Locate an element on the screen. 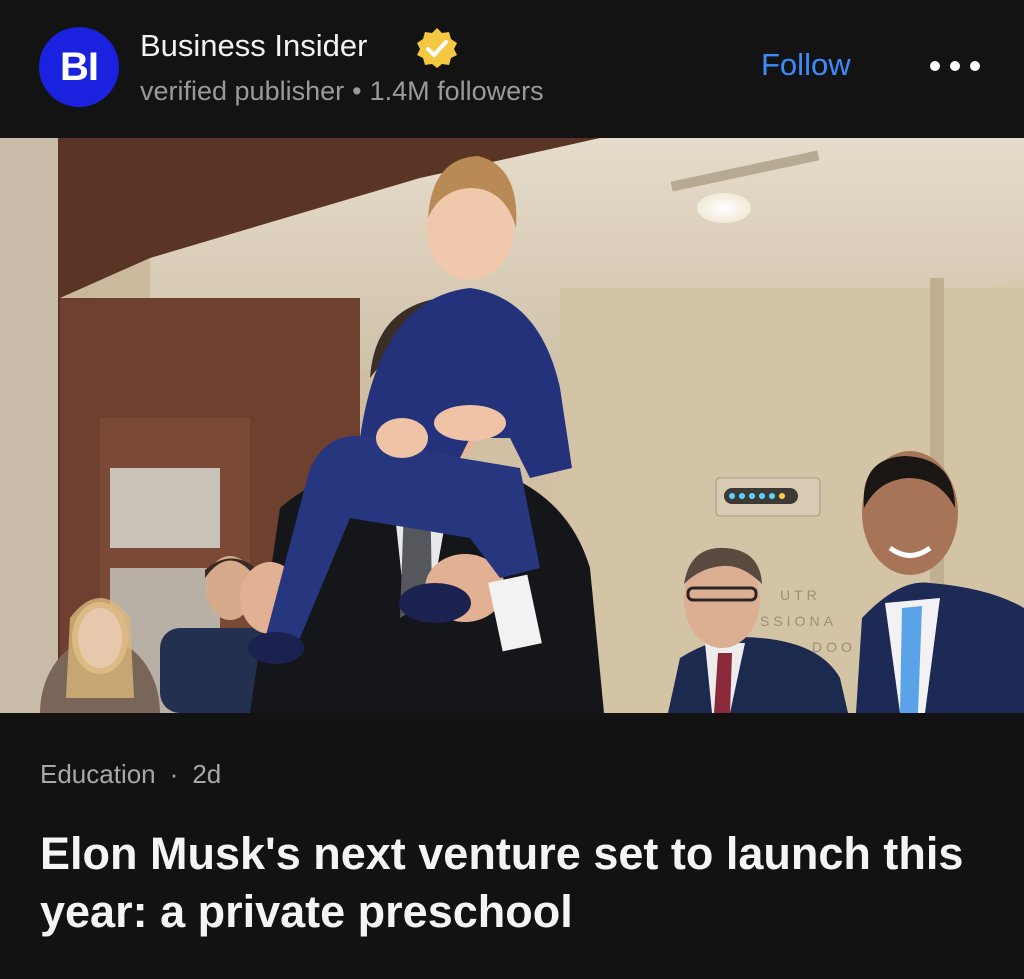 Image resolution: width=1024 pixels, height=979 pixels. follower-count: 1.4M followers is located at coordinates (456, 91).